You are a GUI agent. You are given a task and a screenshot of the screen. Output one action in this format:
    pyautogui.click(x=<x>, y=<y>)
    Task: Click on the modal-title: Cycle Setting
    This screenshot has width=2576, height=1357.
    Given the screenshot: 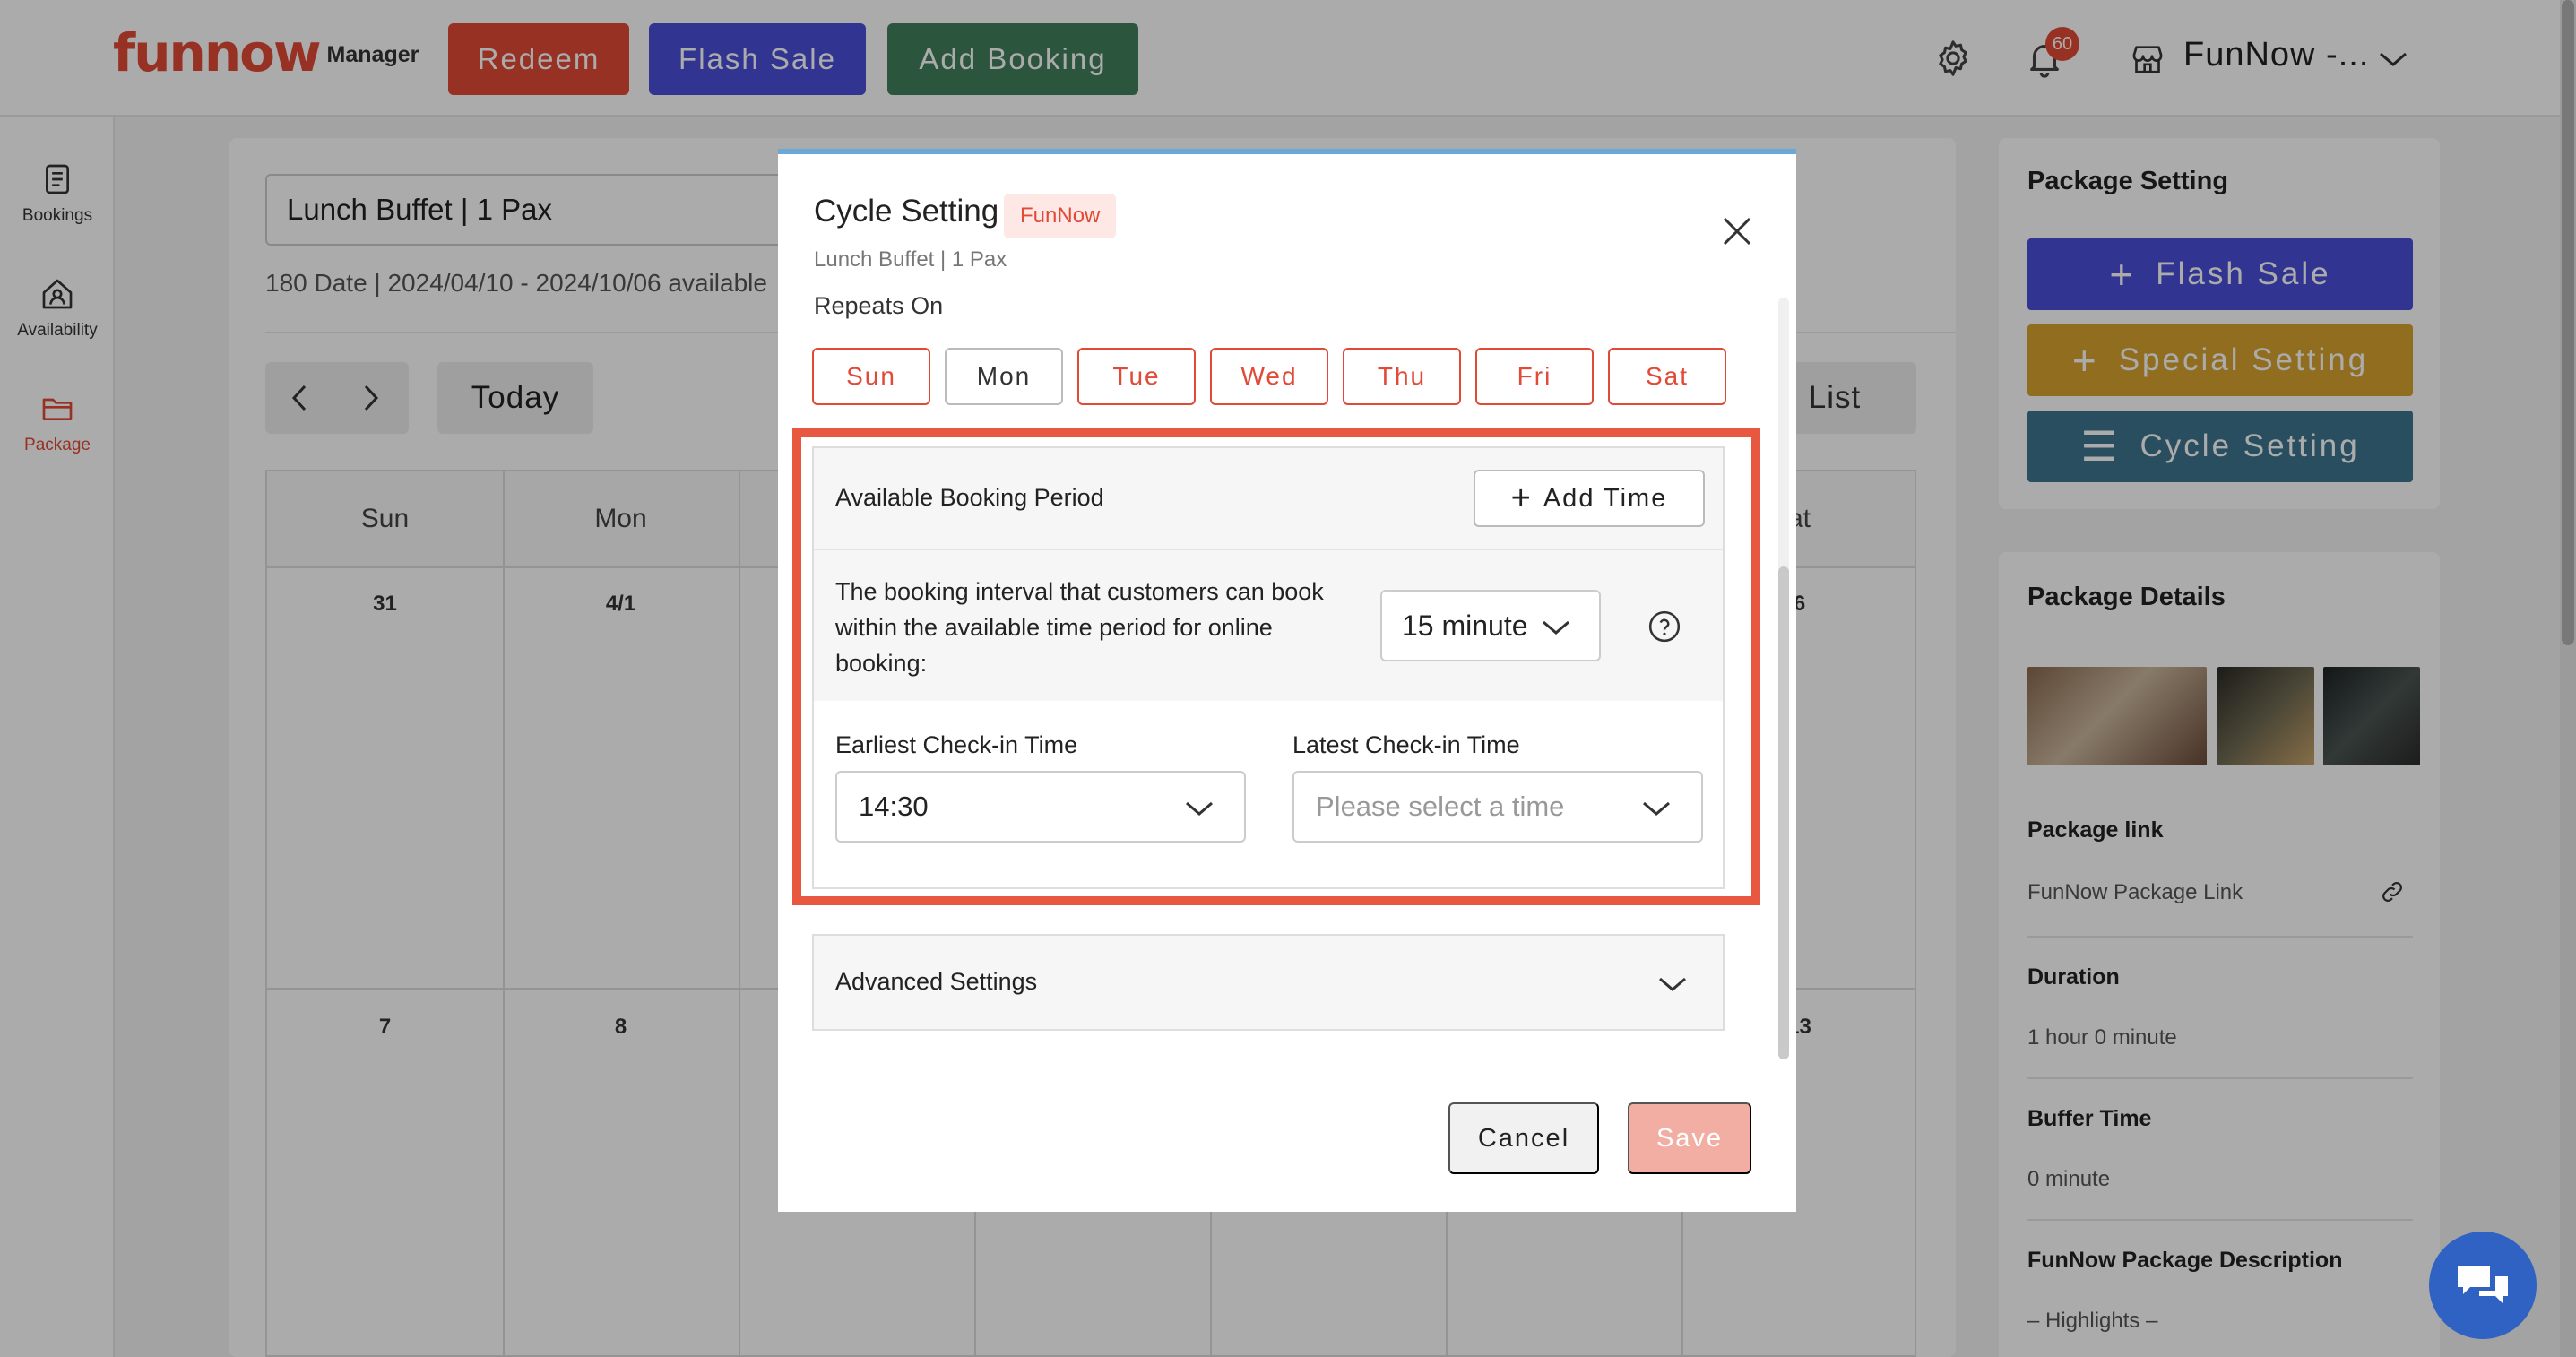 What is the action you would take?
    pyautogui.click(x=906, y=211)
    